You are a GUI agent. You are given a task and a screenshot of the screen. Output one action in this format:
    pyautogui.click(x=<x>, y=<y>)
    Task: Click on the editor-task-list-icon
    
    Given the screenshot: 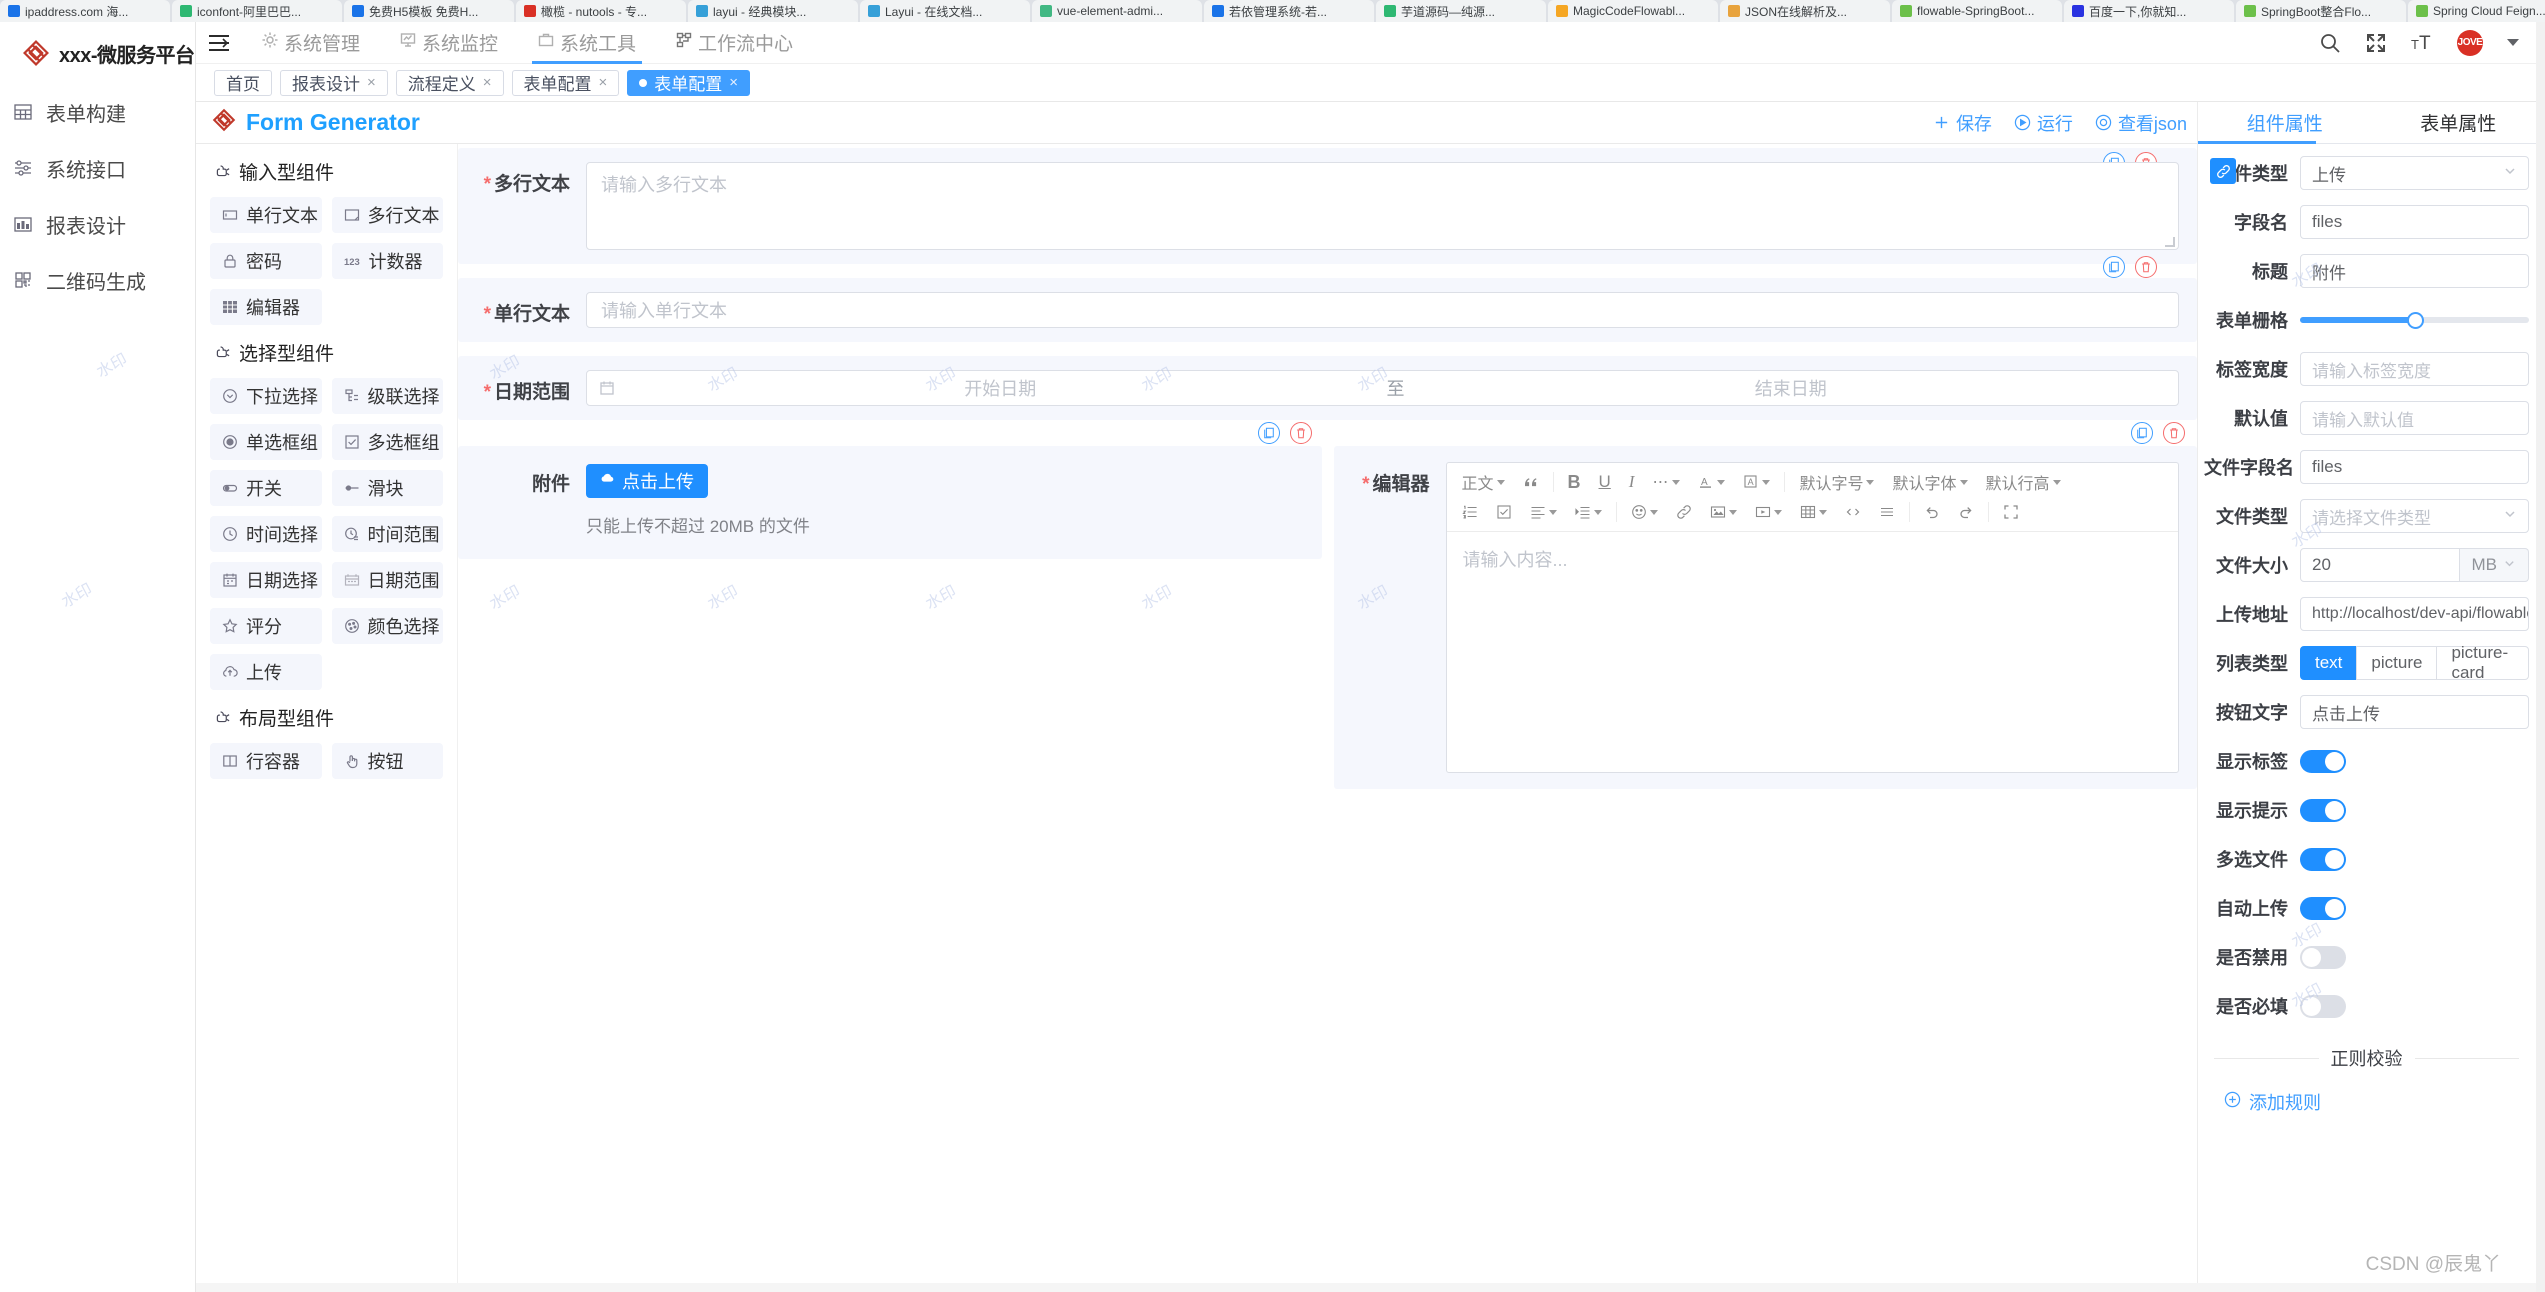 What is the action you would take?
    pyautogui.click(x=1504, y=512)
    